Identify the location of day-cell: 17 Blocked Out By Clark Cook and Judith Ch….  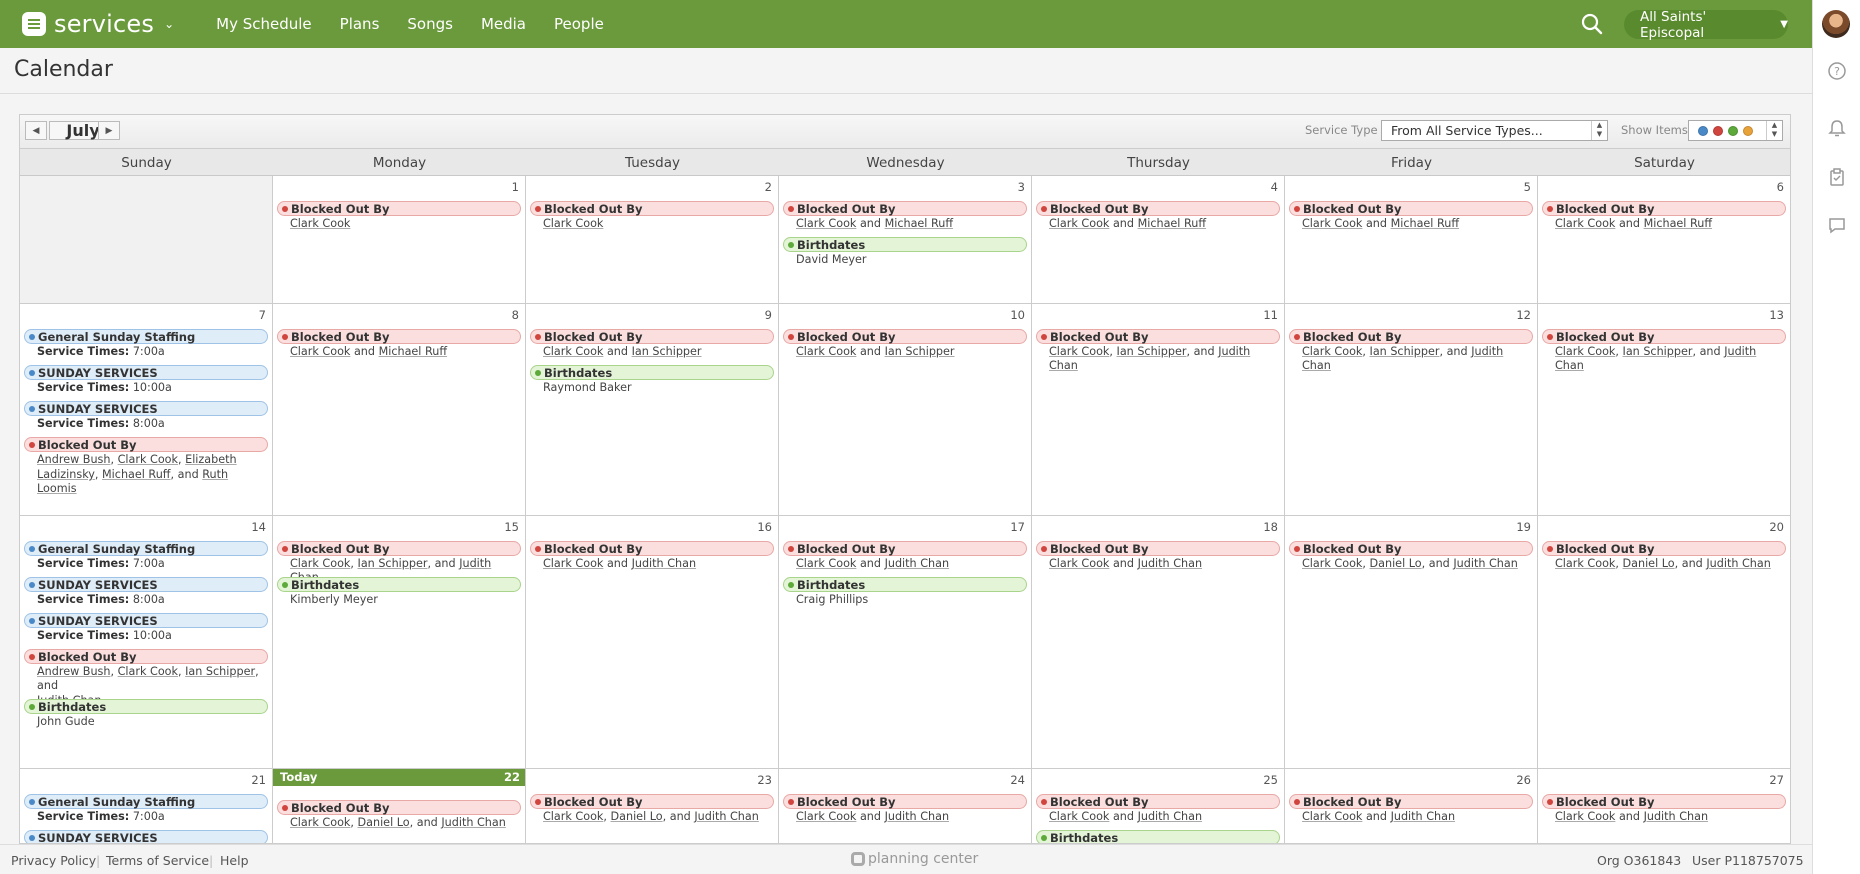
(905, 642).